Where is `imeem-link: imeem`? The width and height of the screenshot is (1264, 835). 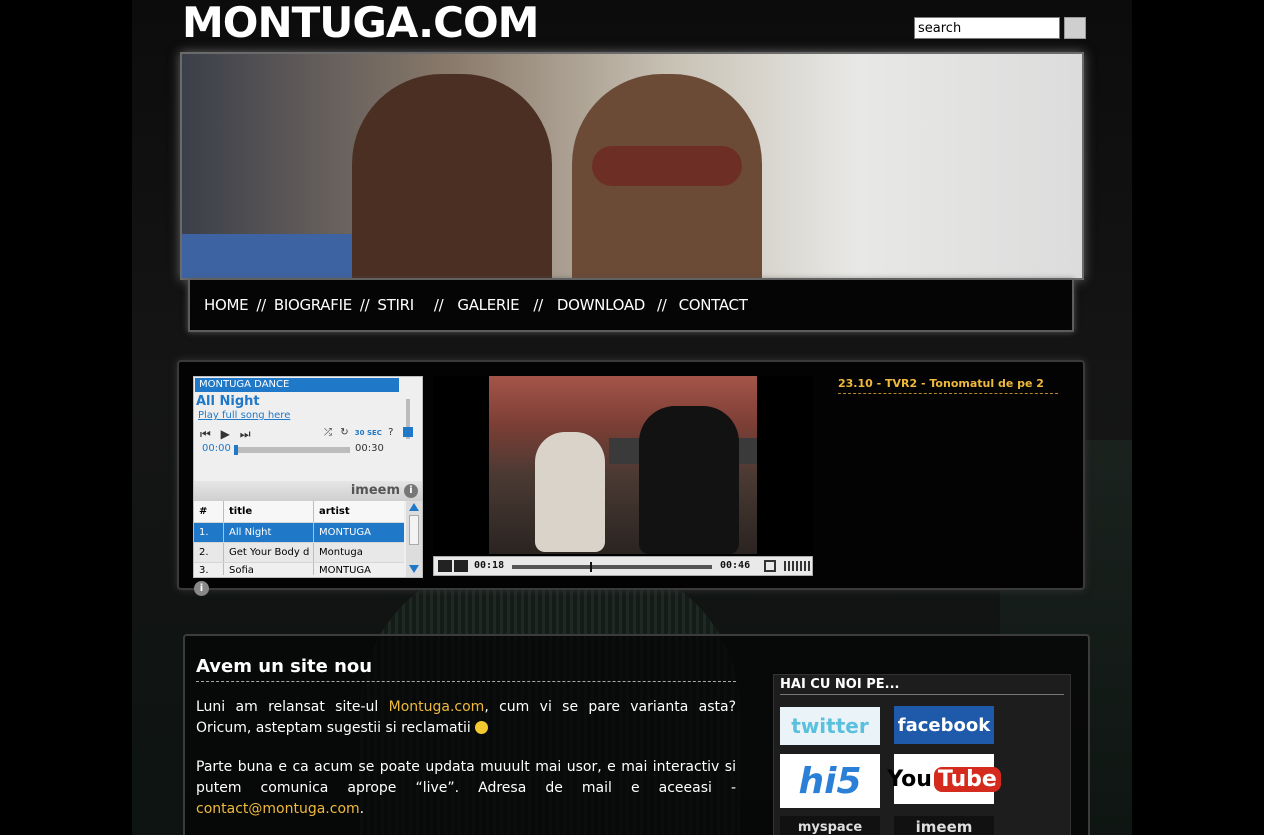 imeem-link: imeem is located at coordinates (944, 825).